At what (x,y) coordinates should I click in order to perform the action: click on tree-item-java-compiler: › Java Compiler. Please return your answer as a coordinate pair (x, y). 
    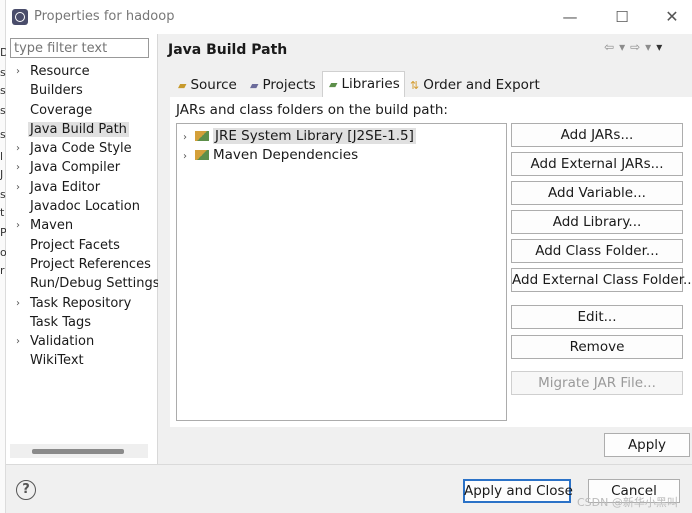
    Looking at the image, I should click on (82, 167).